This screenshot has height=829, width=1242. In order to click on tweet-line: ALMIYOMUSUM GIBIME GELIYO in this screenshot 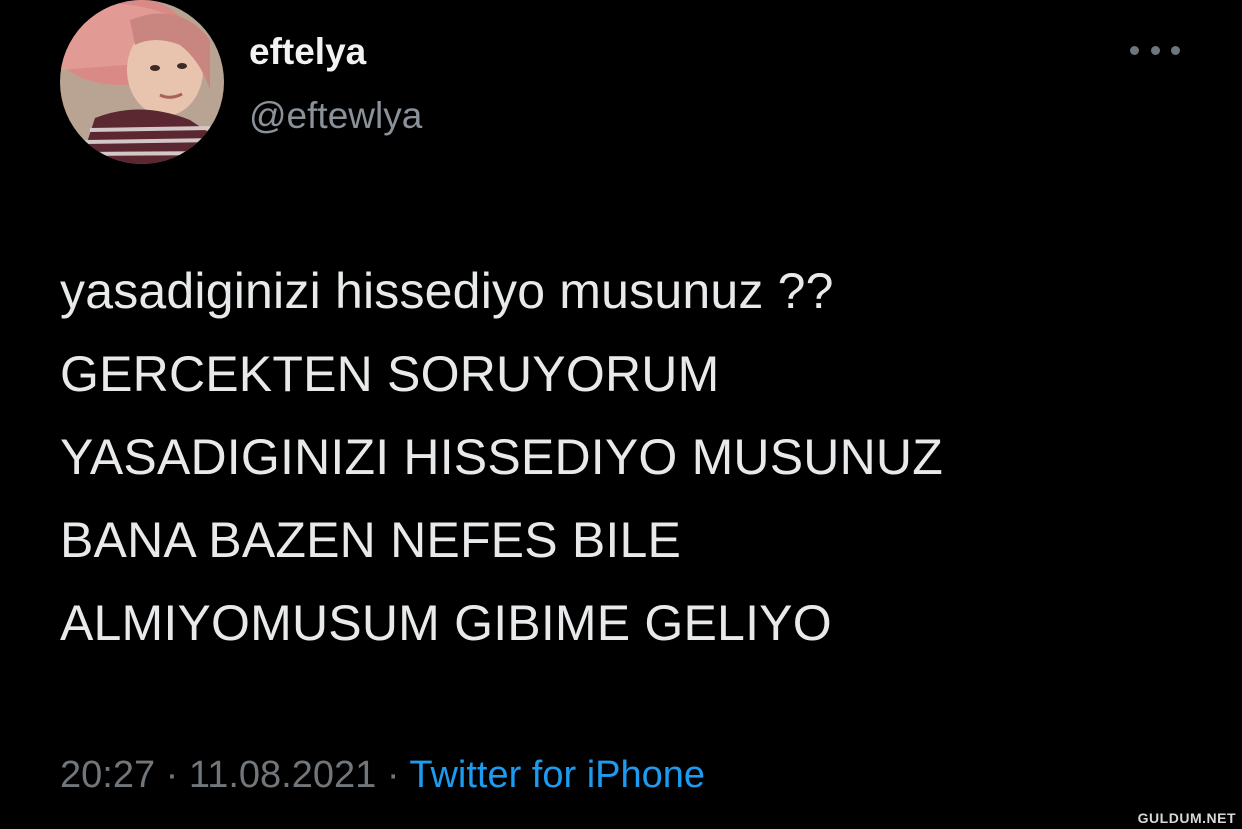, I will do `click(446, 623)`.